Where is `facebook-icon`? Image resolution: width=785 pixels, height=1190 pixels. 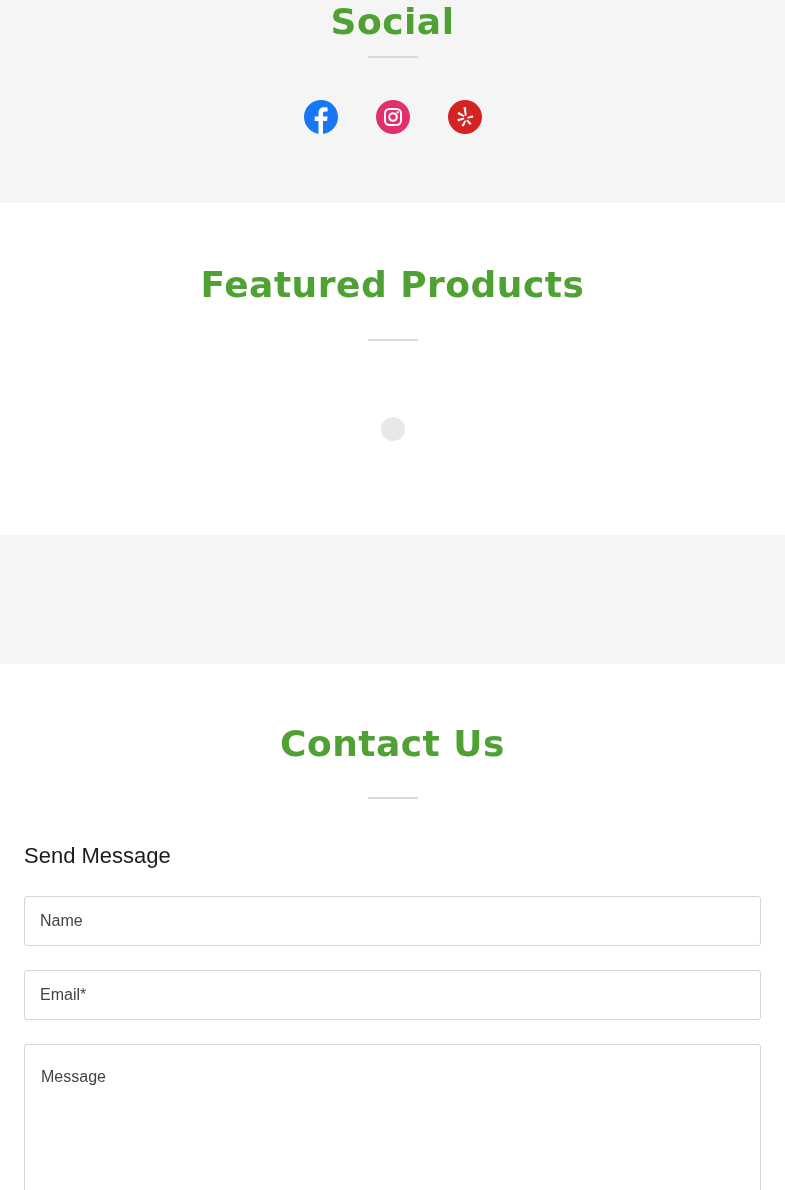 facebook-icon is located at coordinates (320, 117).